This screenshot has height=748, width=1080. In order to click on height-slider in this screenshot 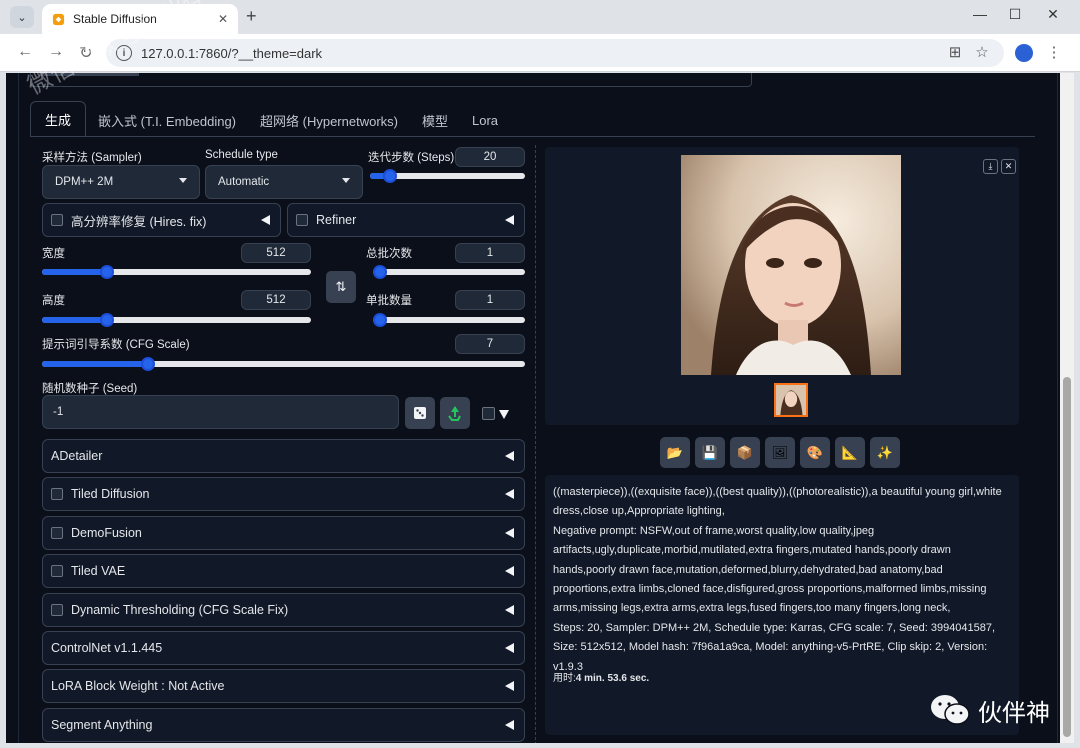, I will do `click(176, 320)`.